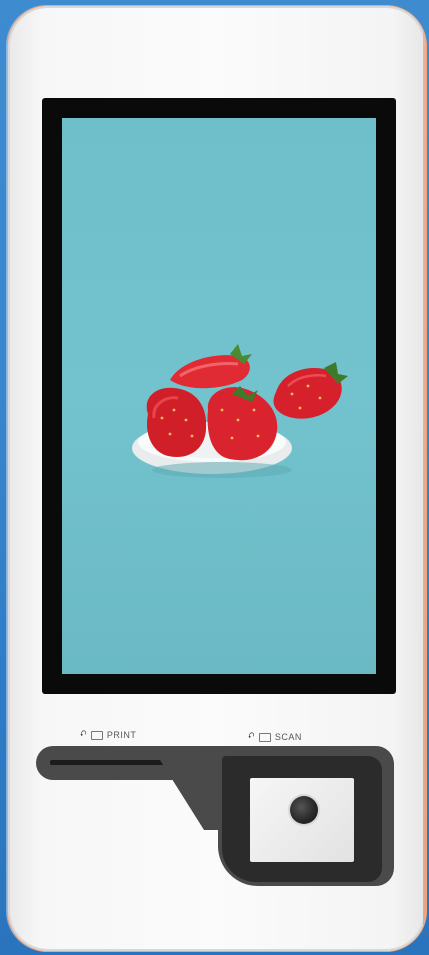 The height and width of the screenshot is (955, 429). I want to click on strawberry-top, so click(211, 366).